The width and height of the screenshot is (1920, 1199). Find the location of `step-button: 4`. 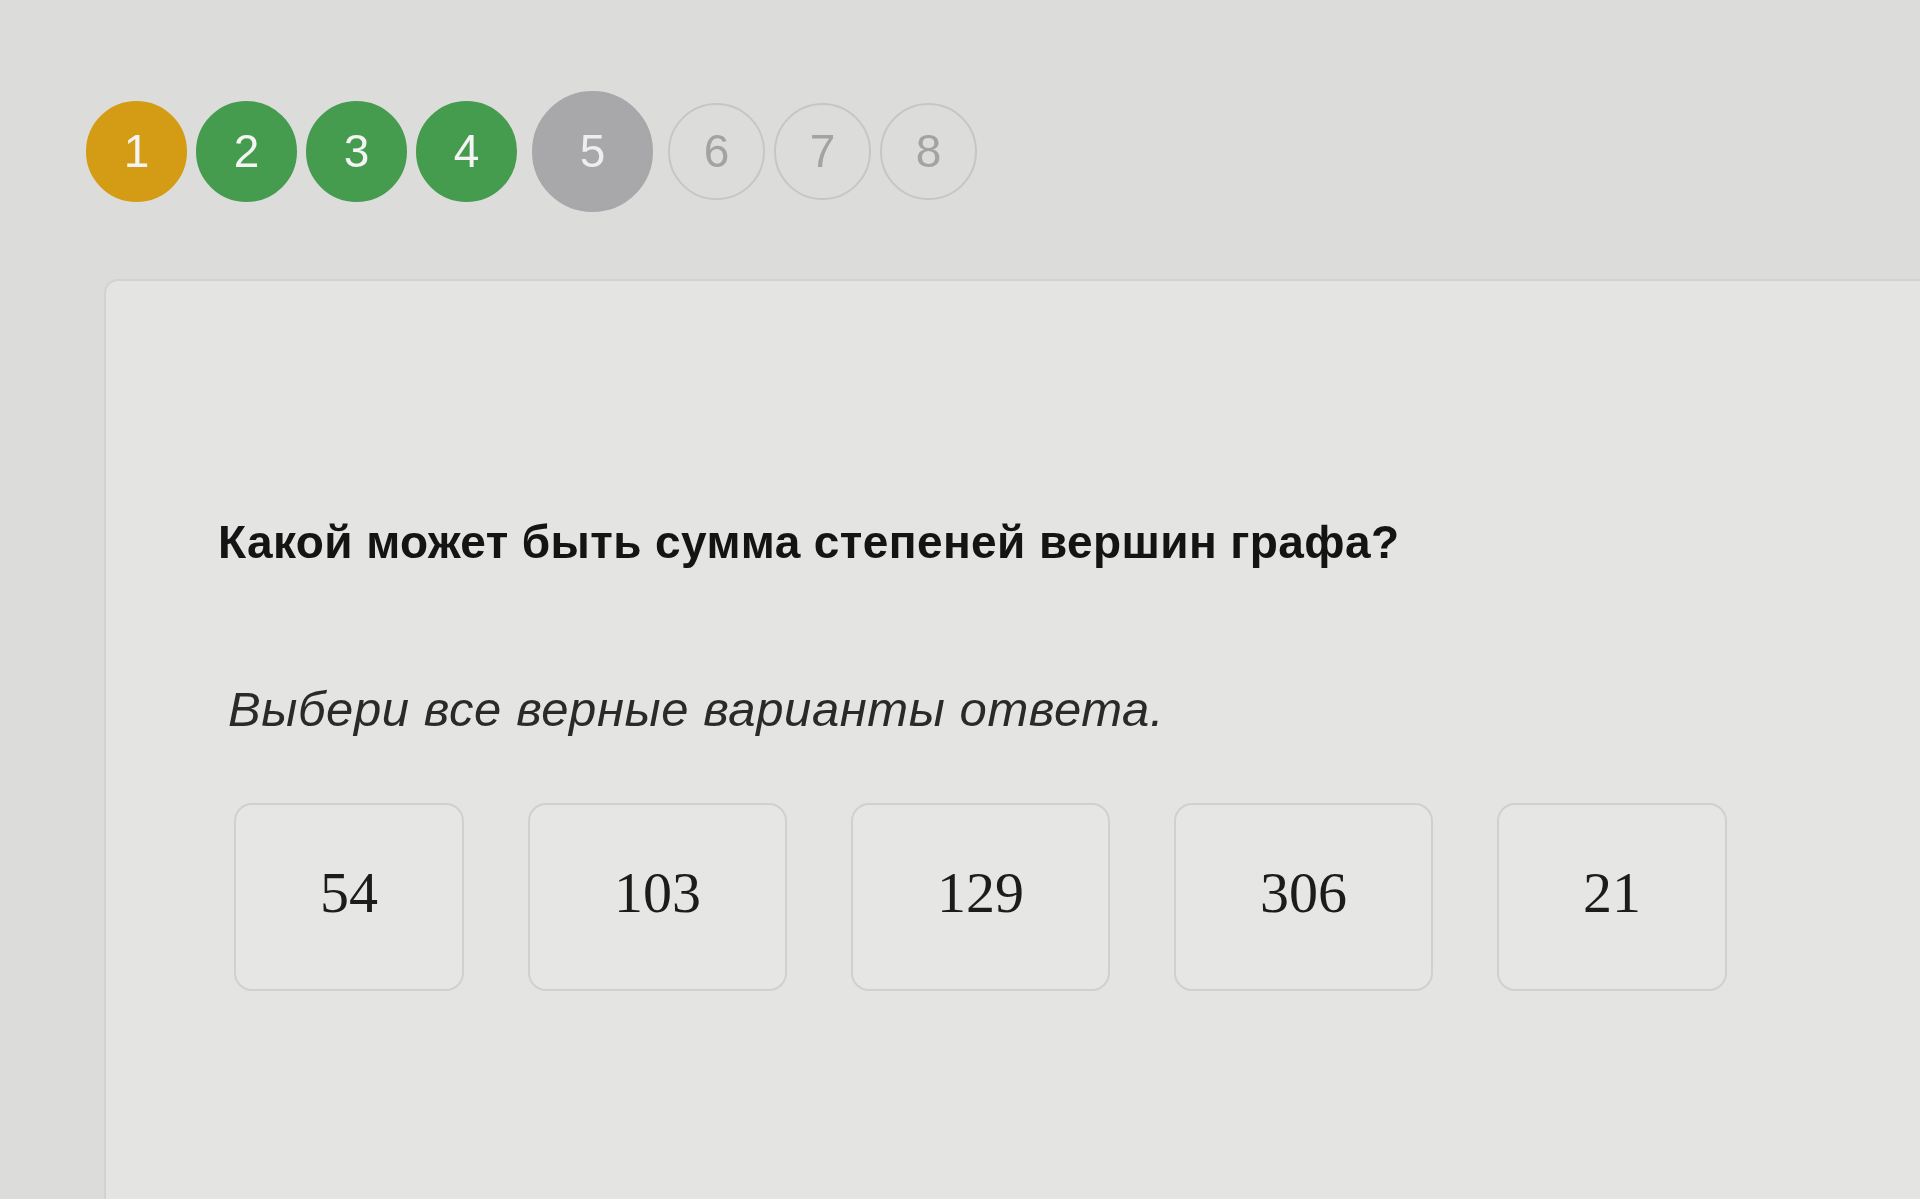

step-button: 4 is located at coordinates (466, 151).